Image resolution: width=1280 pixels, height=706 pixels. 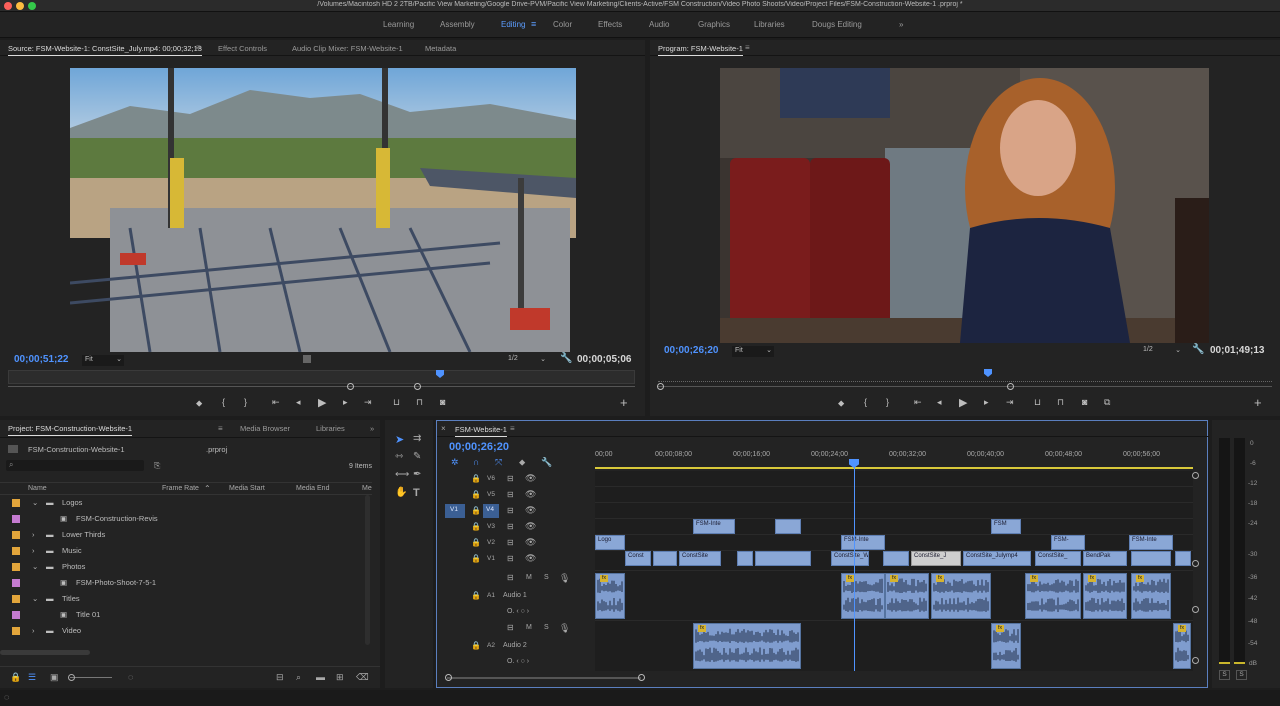 What do you see at coordinates (321, 386) in the screenshot?
I see `source-zoom-bar` at bounding box center [321, 386].